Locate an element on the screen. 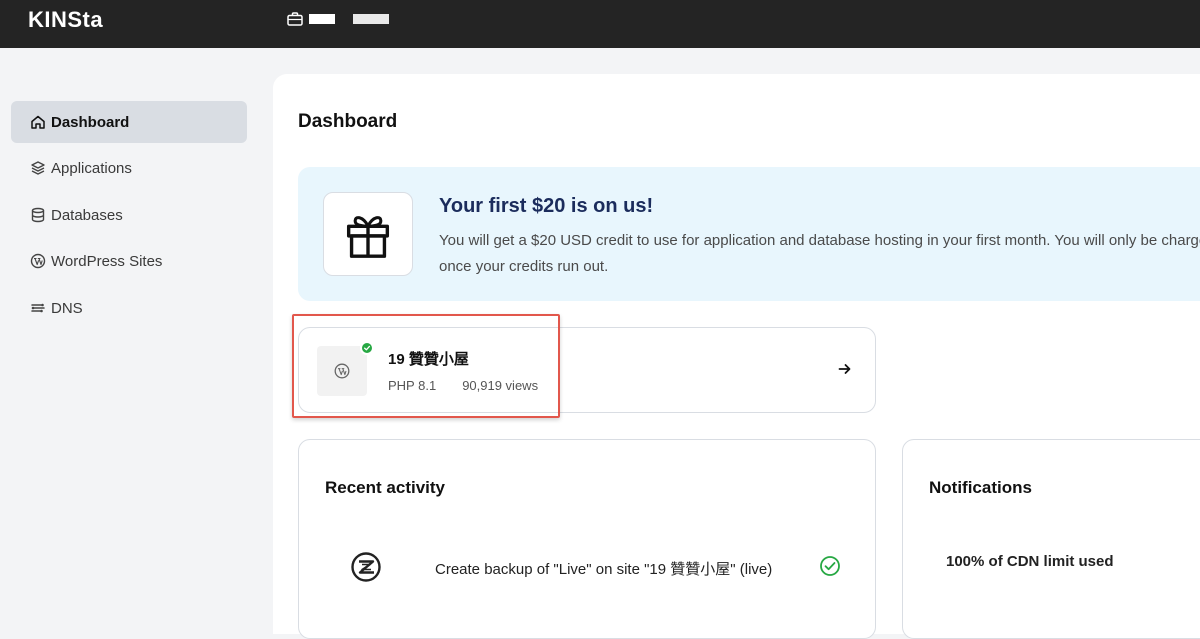 Image resolution: width=1200 pixels, height=639 pixels. sidebar-item-wordpress-sites: WordPress Sites is located at coordinates (129, 261).